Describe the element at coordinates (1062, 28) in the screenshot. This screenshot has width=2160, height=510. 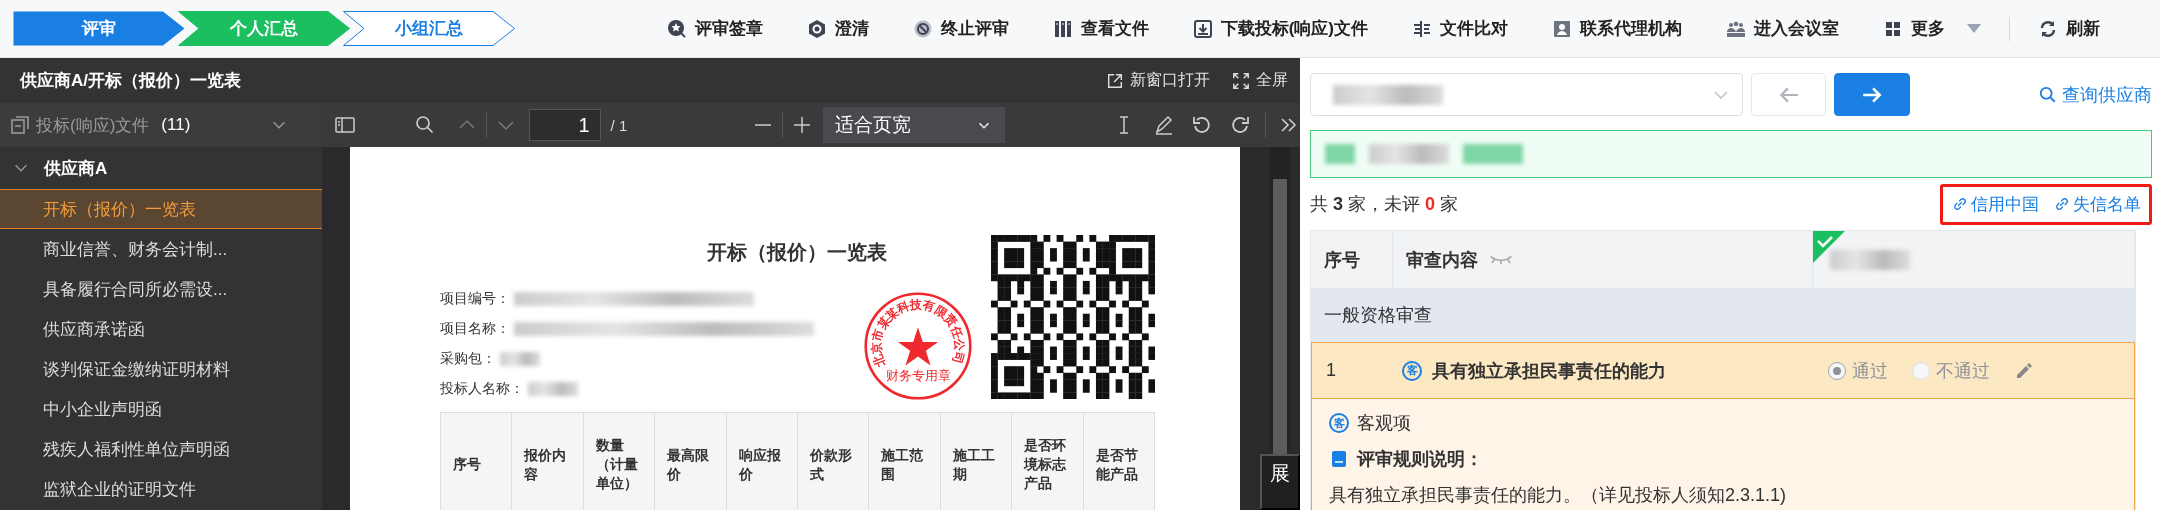
I see `binders-icon` at that location.